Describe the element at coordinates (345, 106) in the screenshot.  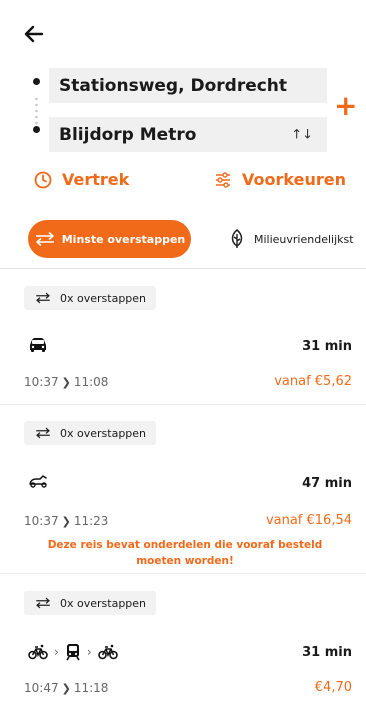
I see `add-stop-button: +` at that location.